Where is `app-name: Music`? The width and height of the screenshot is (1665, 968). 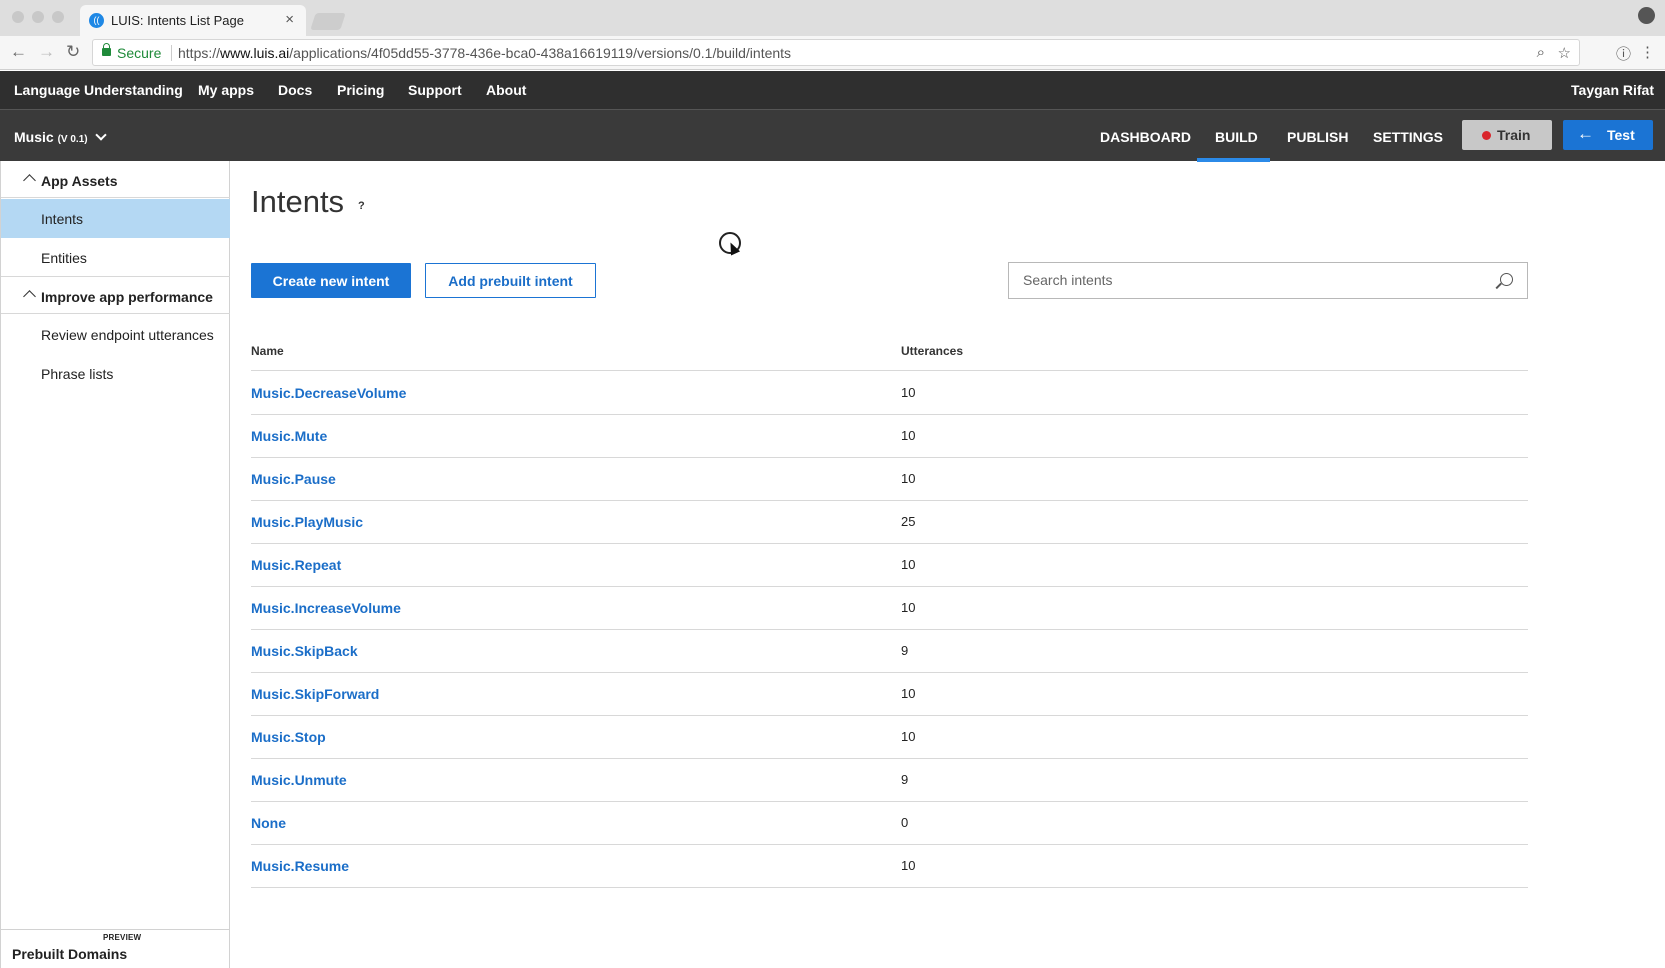 app-name: Music is located at coordinates (34, 137).